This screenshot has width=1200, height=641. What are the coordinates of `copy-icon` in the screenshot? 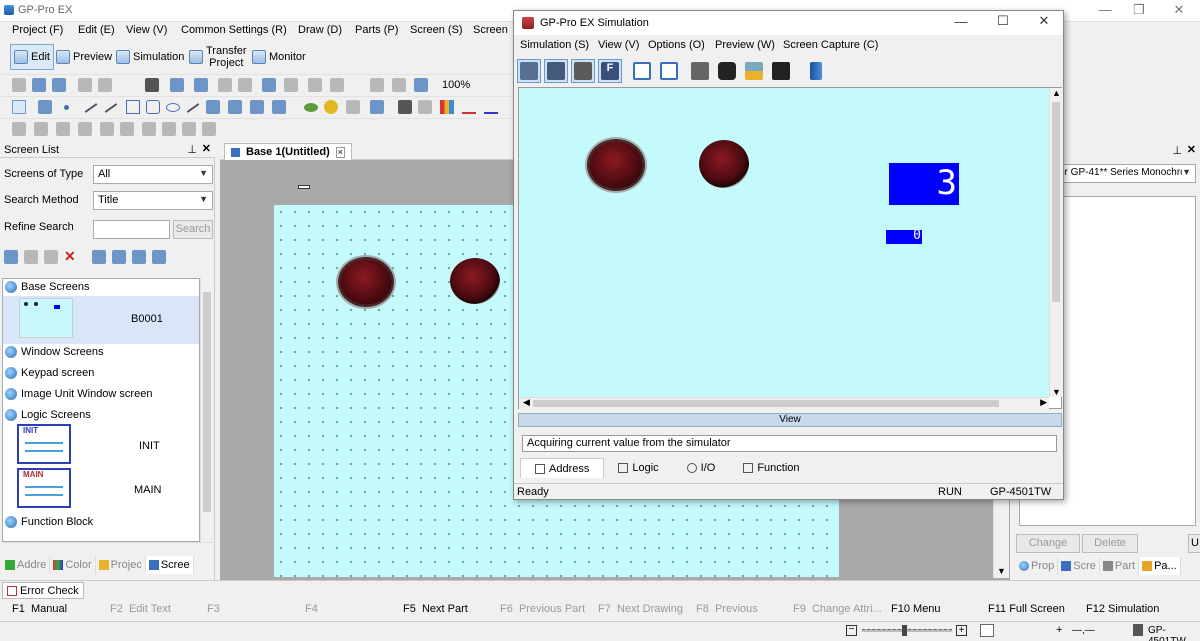 It's located at (245, 85).